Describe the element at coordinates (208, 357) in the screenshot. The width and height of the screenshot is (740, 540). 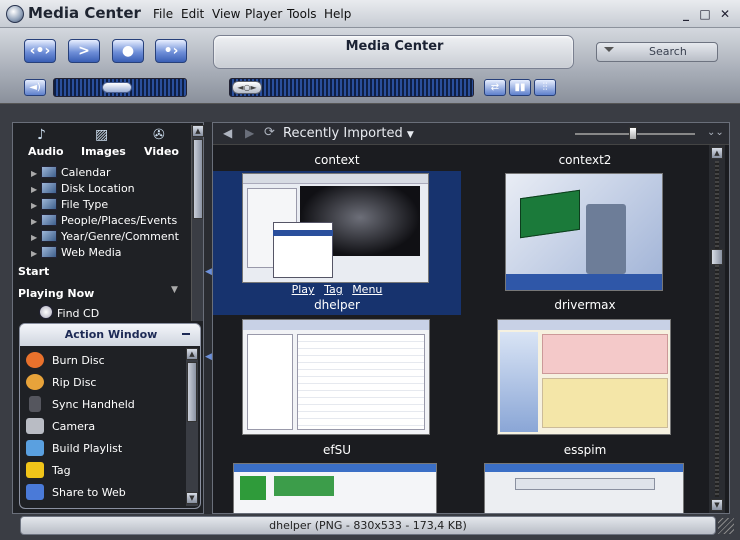
I see `collapse-action-icon: ◀` at that location.